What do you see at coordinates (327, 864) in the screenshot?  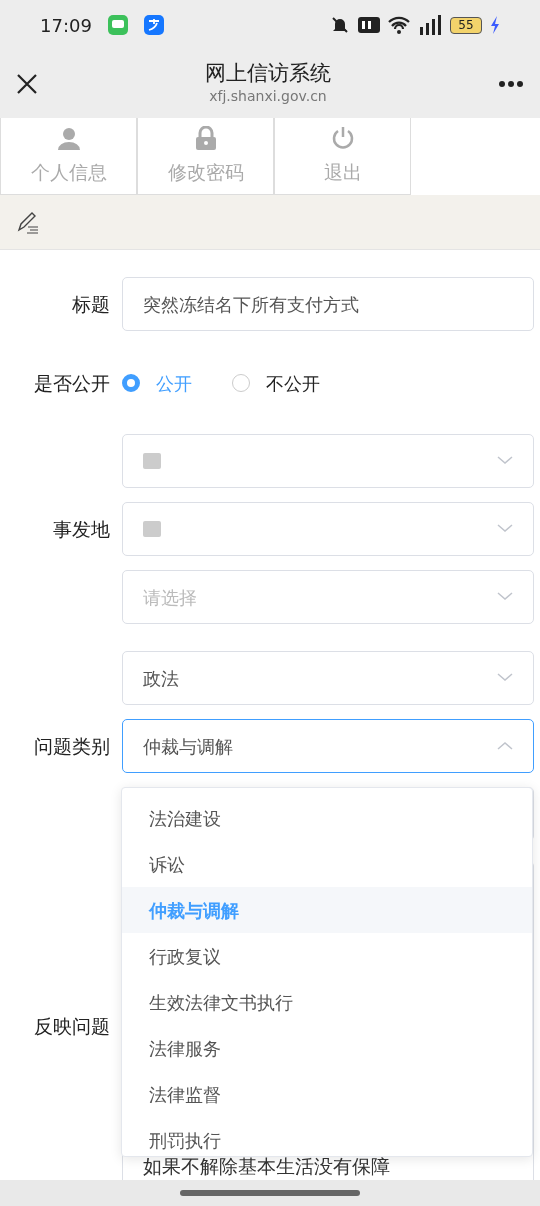 I see `dropdown-option: 诉讼` at bounding box center [327, 864].